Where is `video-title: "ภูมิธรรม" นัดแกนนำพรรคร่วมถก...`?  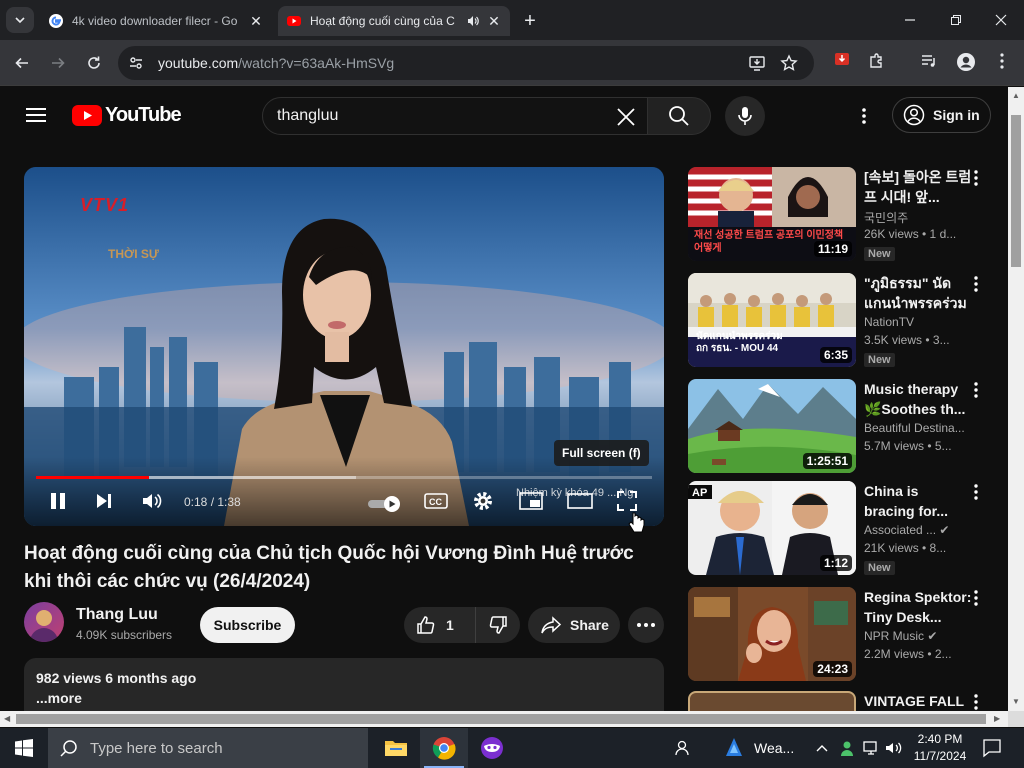 video-title: "ภูมิธรรม" นัดแกนนำพรรคร่วมถก... is located at coordinates (918, 293).